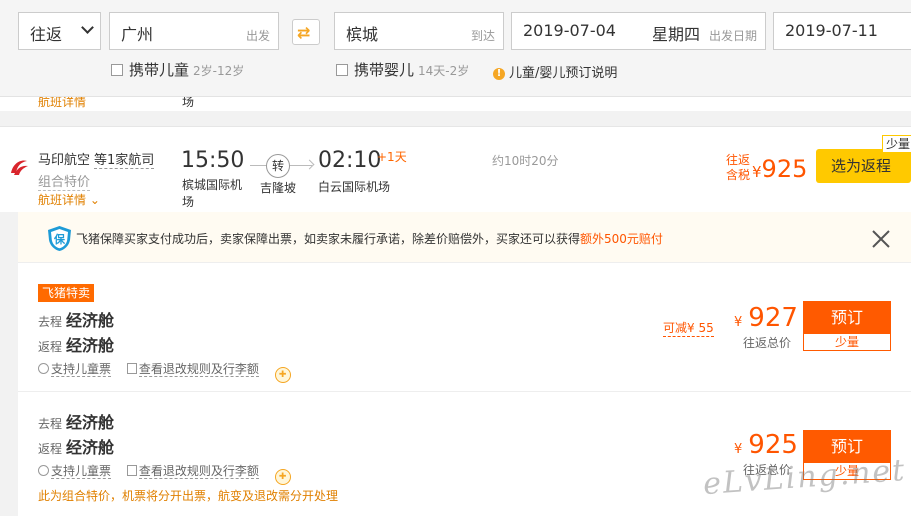  I want to click on cabin-price: ¥927, so click(766, 318).